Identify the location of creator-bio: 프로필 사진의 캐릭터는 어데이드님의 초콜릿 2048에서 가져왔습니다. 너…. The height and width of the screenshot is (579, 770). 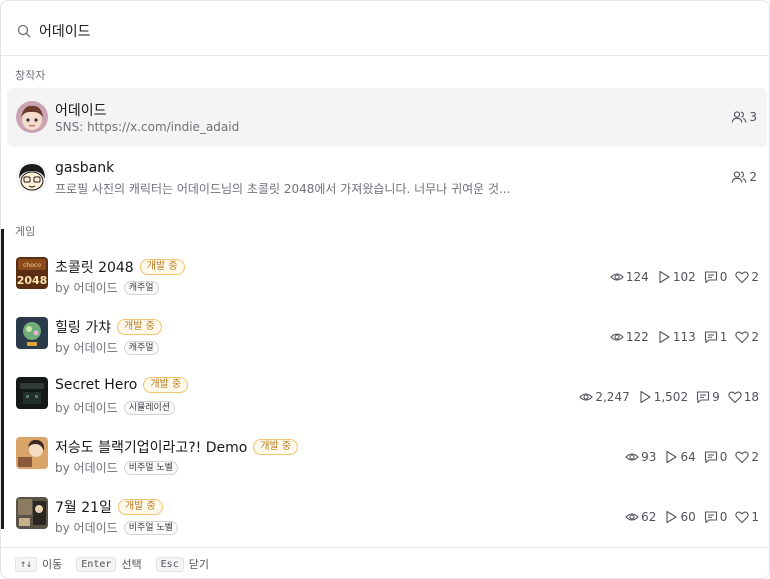
(283, 189).